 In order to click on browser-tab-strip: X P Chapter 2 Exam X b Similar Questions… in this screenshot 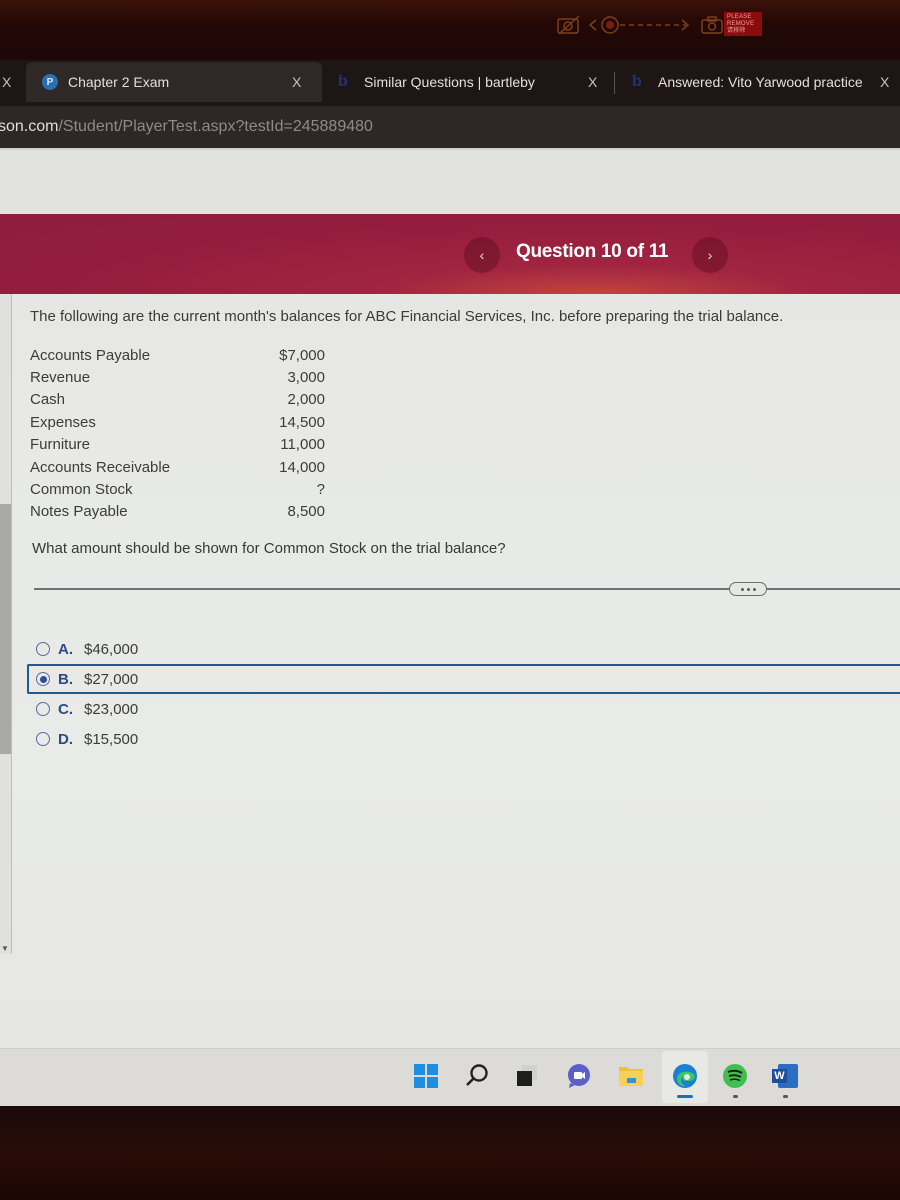, I will do `click(450, 83)`.